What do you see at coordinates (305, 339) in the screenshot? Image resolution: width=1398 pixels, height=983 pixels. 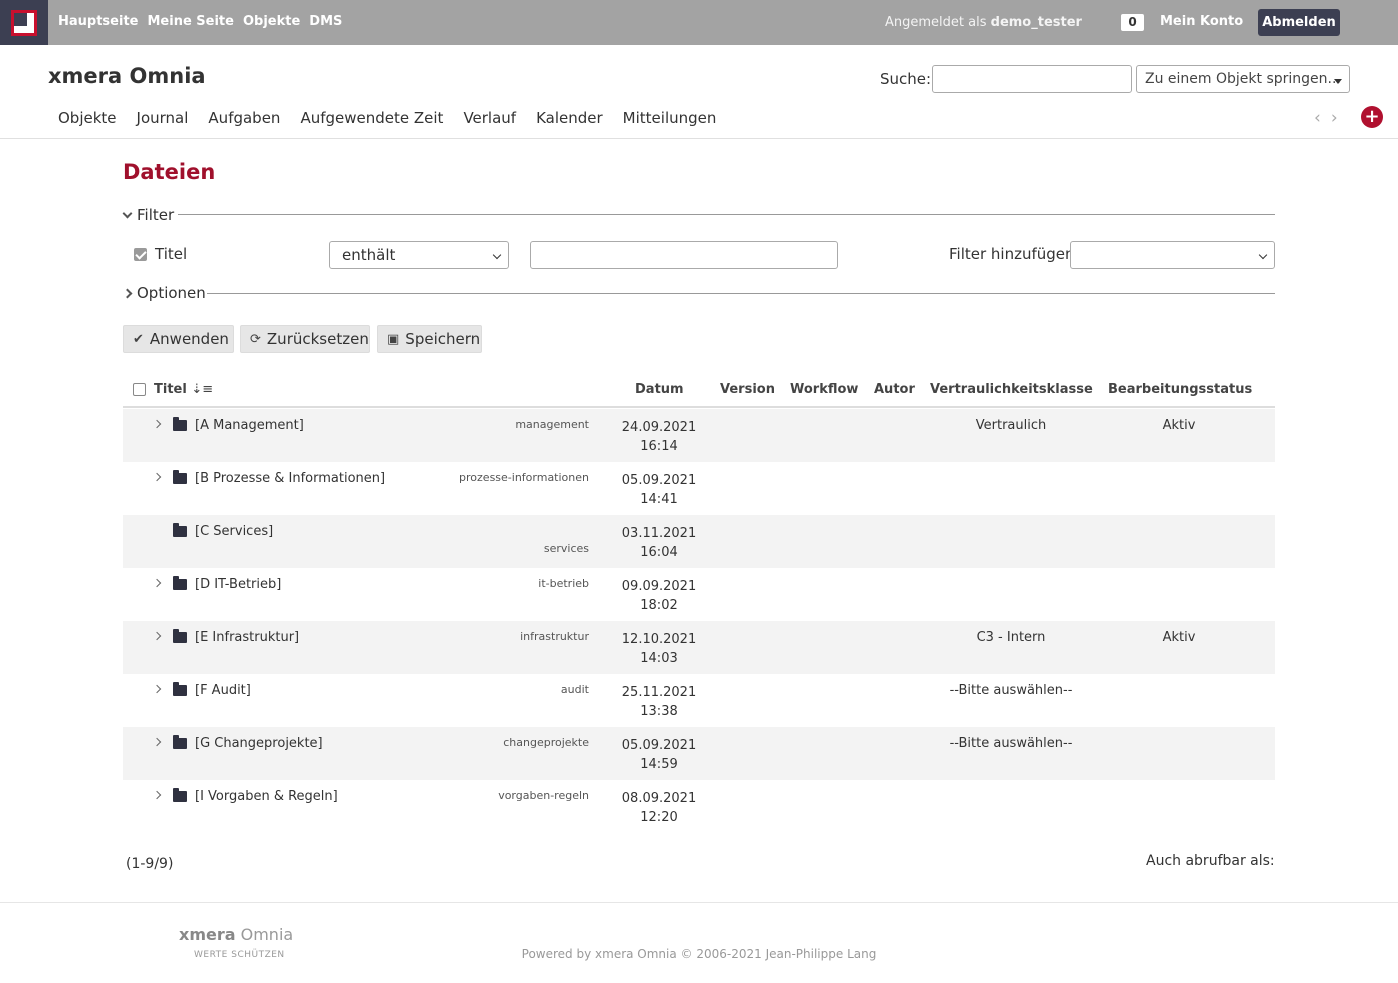 I see `reset-button: ⟳ Zurücksetzen` at bounding box center [305, 339].